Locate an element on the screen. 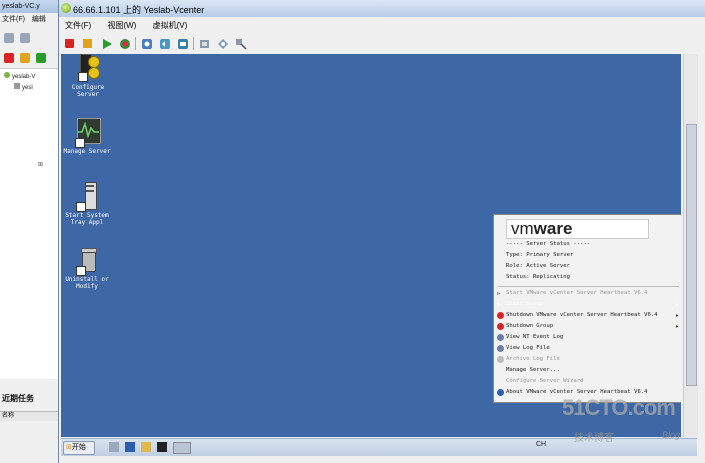 The image size is (705, 463). network-icon is located at coordinates (241, 43).